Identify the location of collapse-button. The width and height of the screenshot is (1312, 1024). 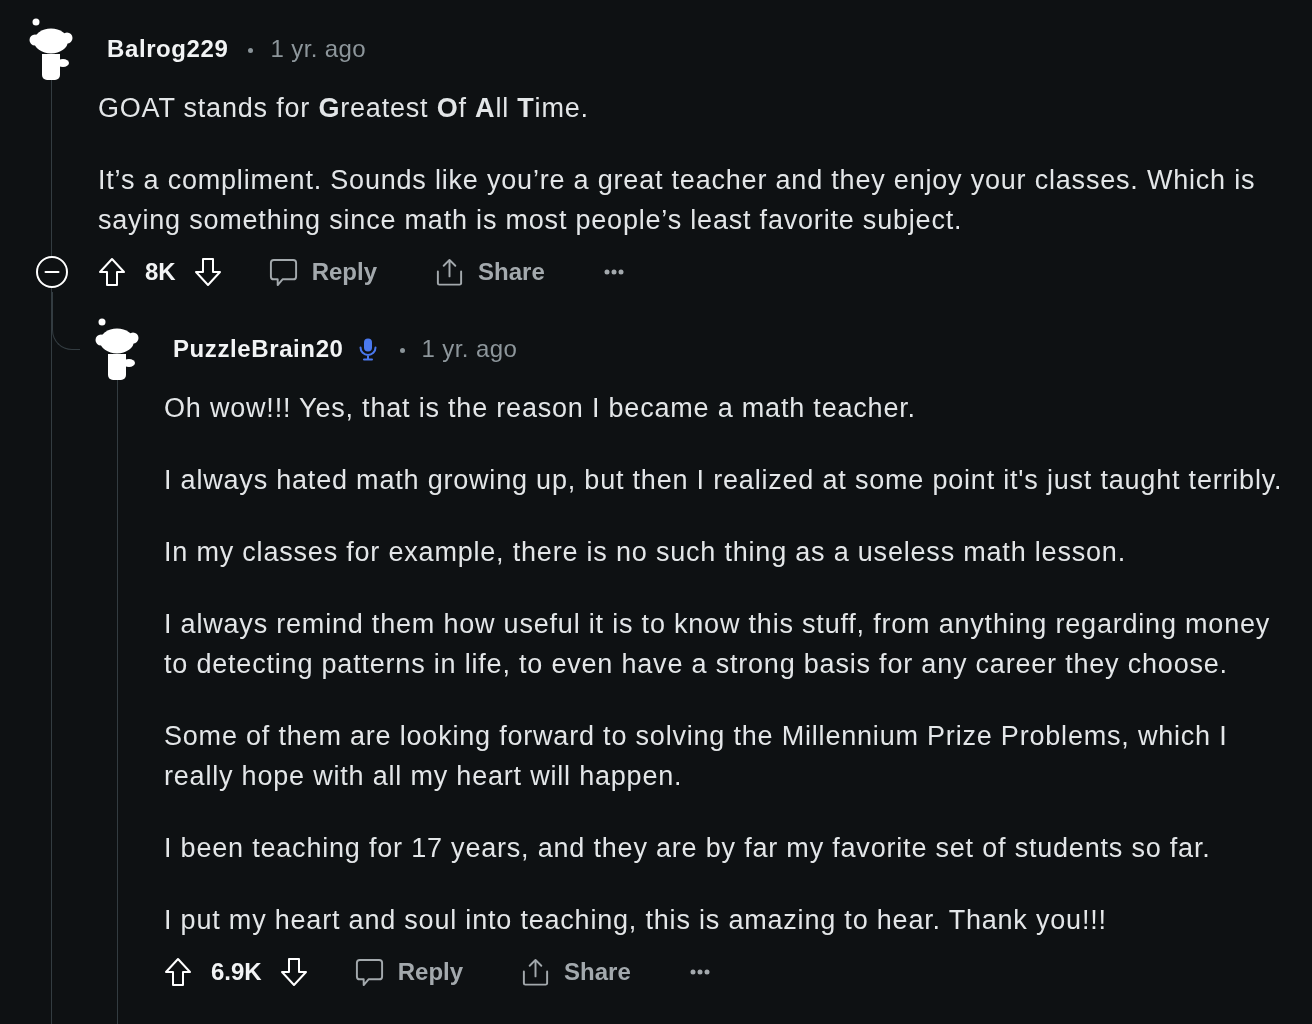
(52, 272).